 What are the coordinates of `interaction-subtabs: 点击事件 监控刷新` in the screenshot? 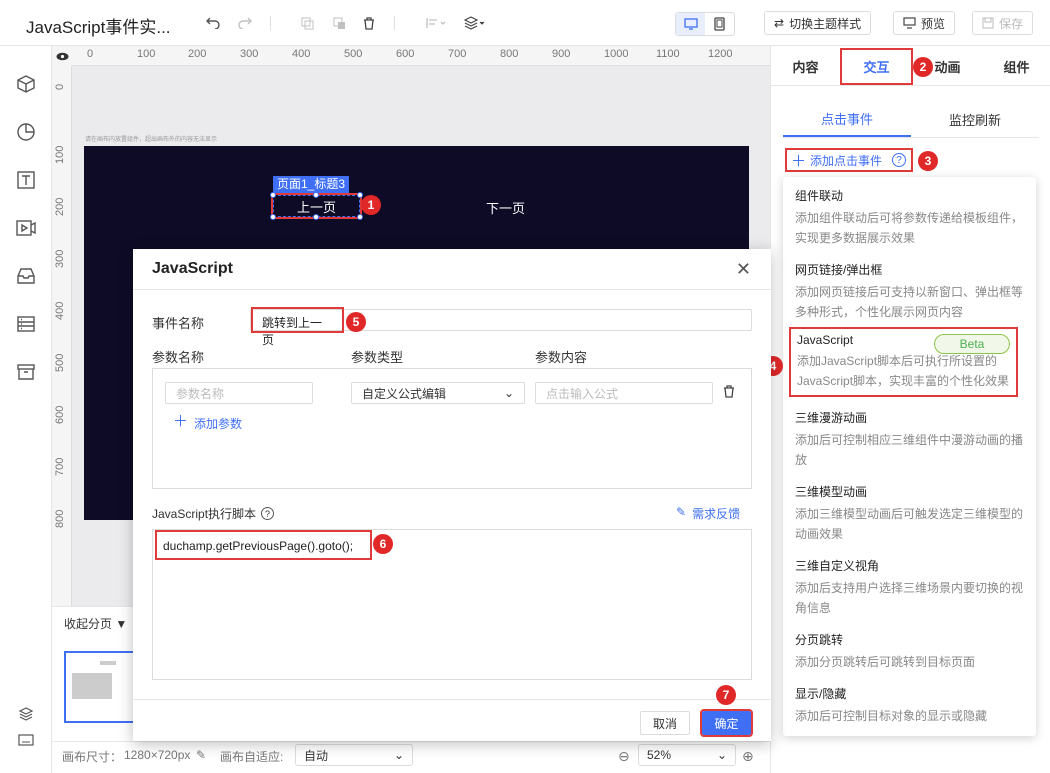 It's located at (911, 120).